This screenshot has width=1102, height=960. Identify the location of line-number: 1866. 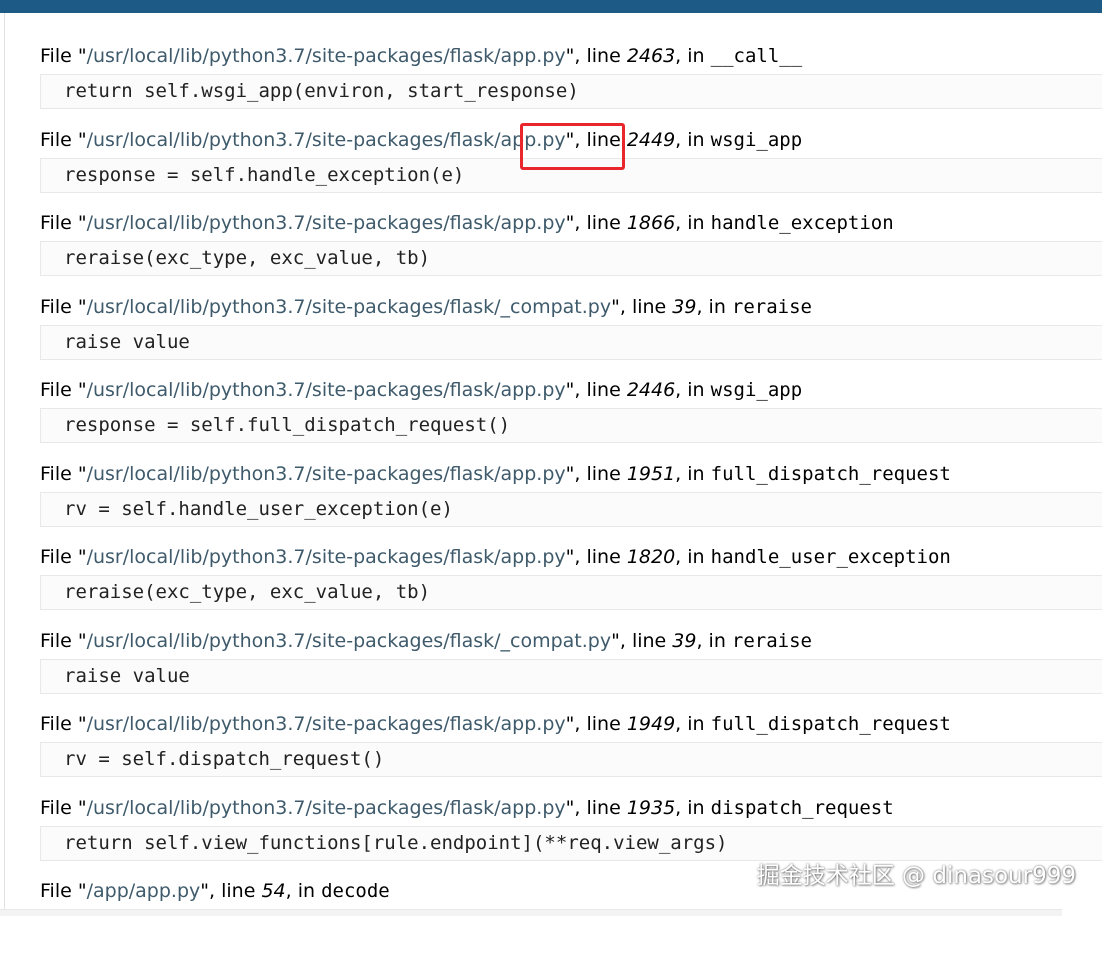
(651, 223).